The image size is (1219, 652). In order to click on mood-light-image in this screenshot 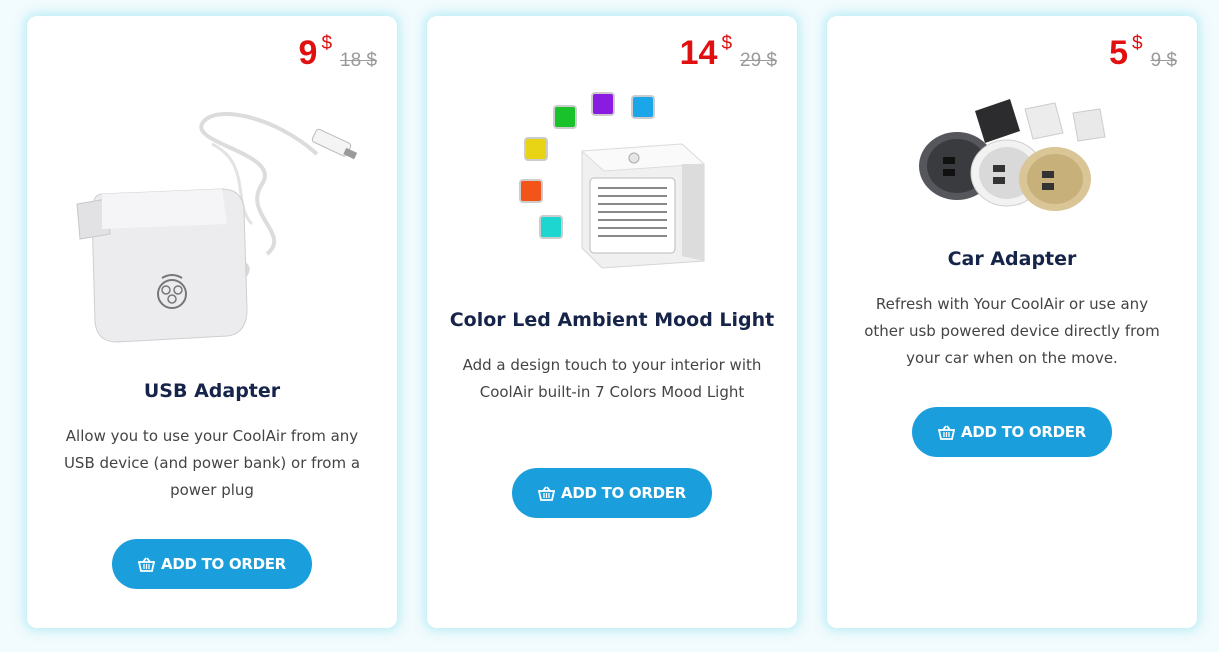, I will do `click(612, 180)`.